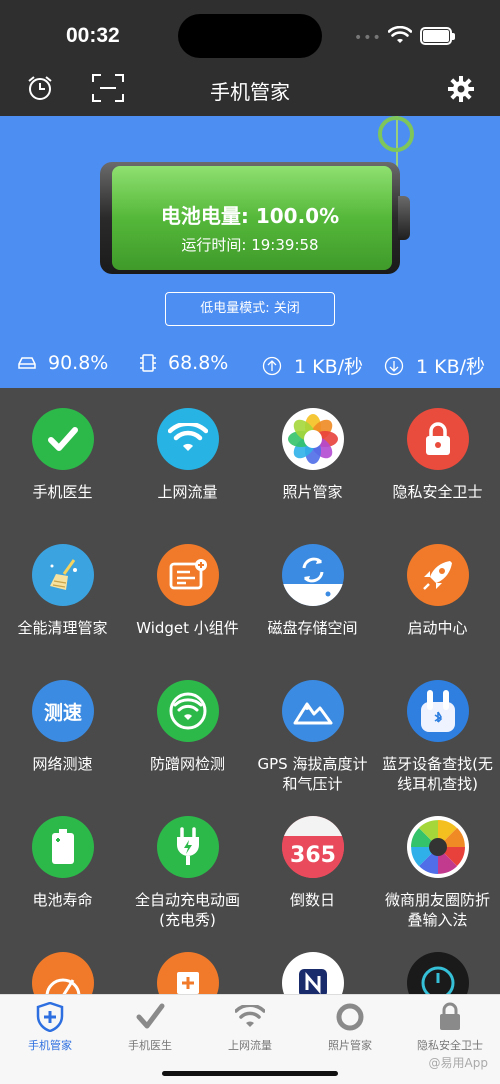  What do you see at coordinates (313, 711) in the screenshot?
I see `mountain-icon` at bounding box center [313, 711].